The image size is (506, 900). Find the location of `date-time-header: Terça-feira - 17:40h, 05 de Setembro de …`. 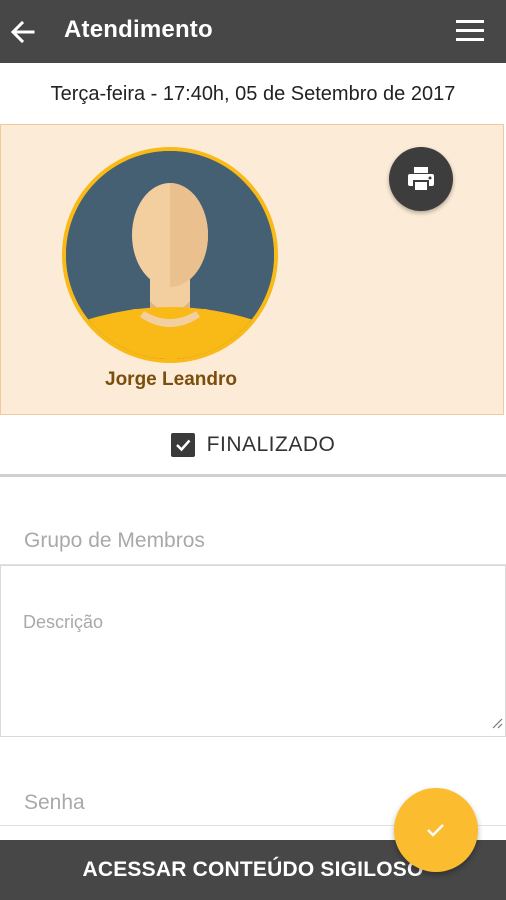

date-time-header: Terça-feira - 17:40h, 05 de Setembro de … is located at coordinates (253, 94).